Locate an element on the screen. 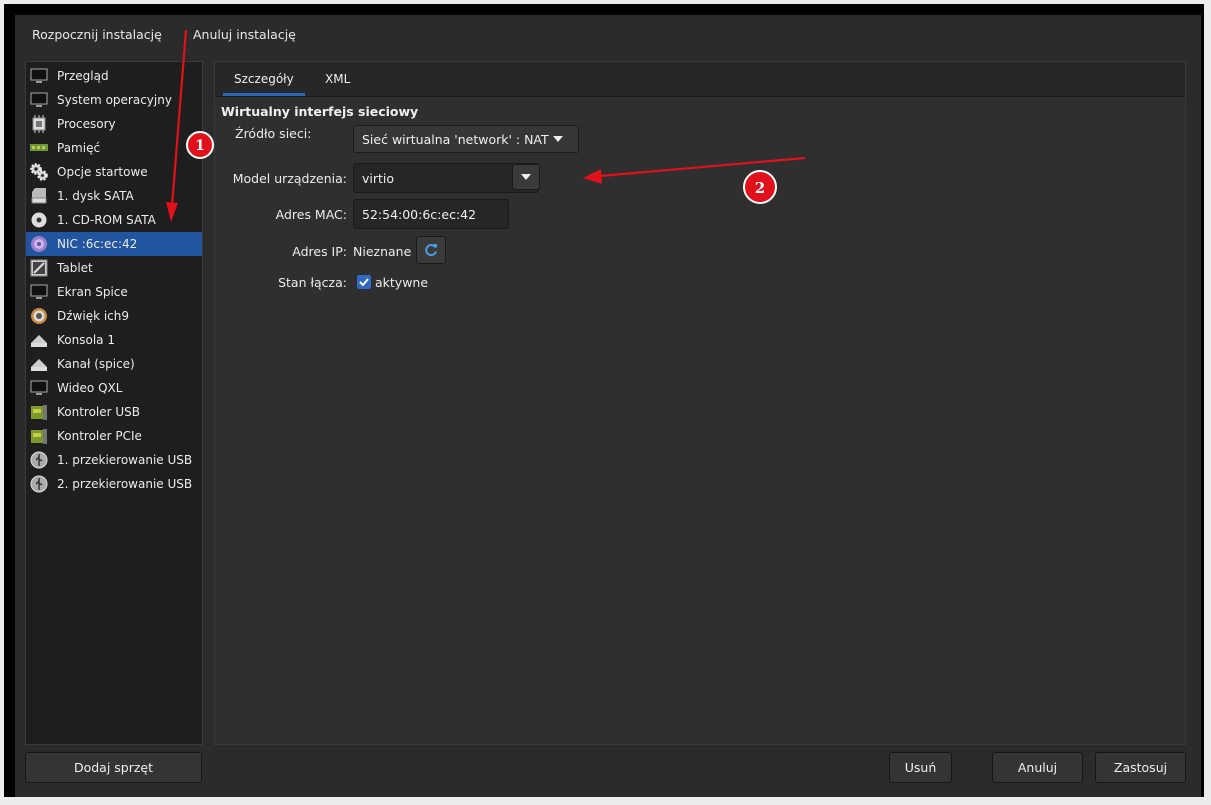 This screenshot has height=805, width=1211. sidebar-item-label: 1. CD-ROM SATA is located at coordinates (106, 220).